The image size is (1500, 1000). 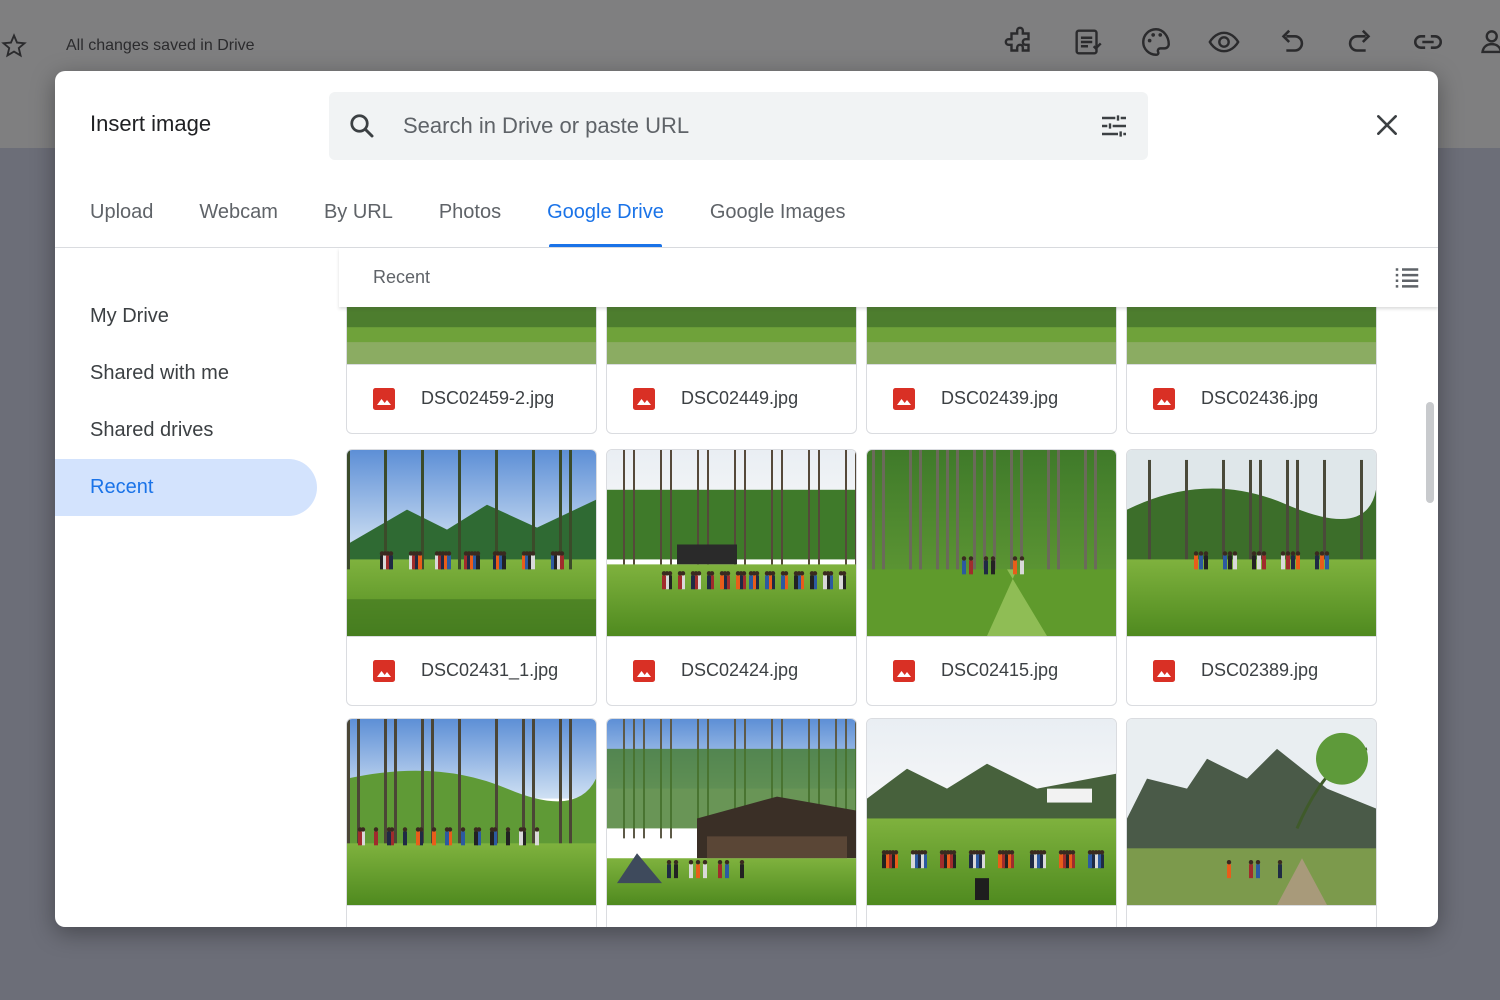 I want to click on file-card-footer: DSC02424.jpg, so click(x=731, y=671).